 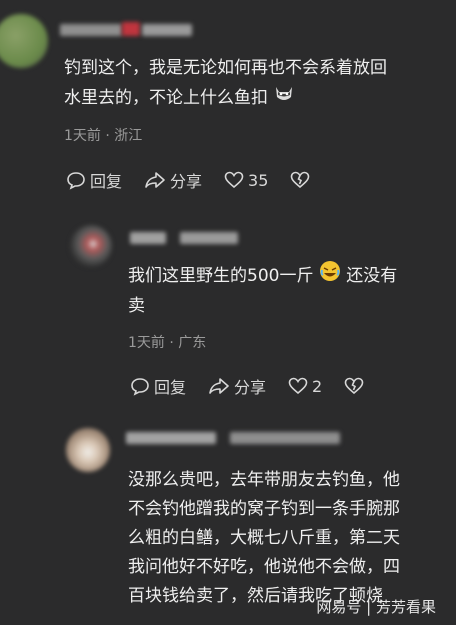 I want to click on comment-line: 我问他好不好吃，他说他不会做，四, so click(x=264, y=567).